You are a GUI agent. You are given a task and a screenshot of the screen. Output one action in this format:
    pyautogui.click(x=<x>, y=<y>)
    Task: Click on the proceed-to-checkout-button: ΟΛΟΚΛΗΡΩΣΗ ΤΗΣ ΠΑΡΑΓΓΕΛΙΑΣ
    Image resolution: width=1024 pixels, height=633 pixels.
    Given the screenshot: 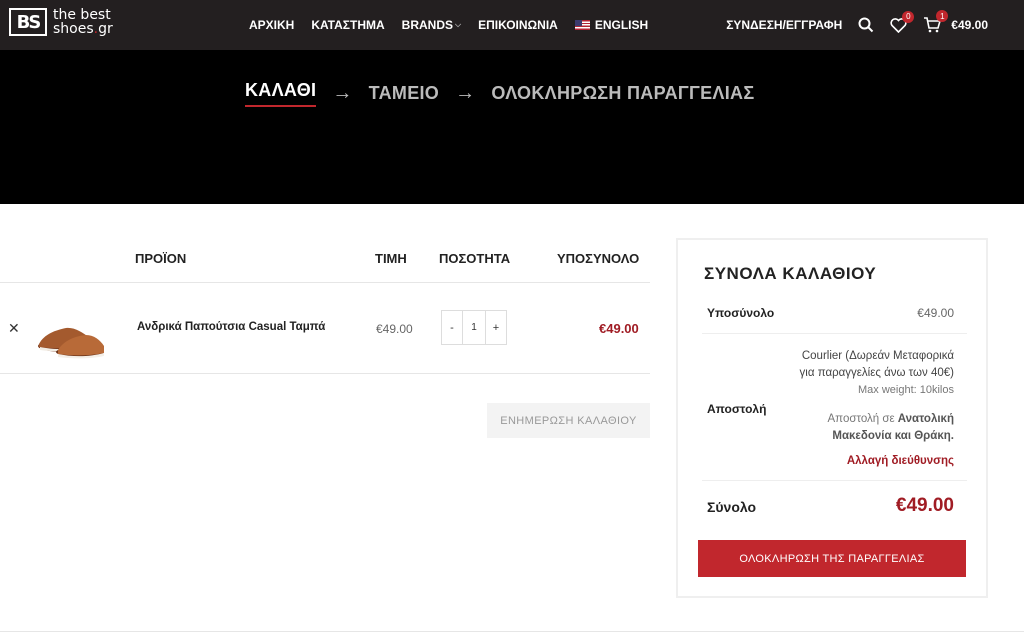 What is the action you would take?
    pyautogui.click(x=832, y=558)
    